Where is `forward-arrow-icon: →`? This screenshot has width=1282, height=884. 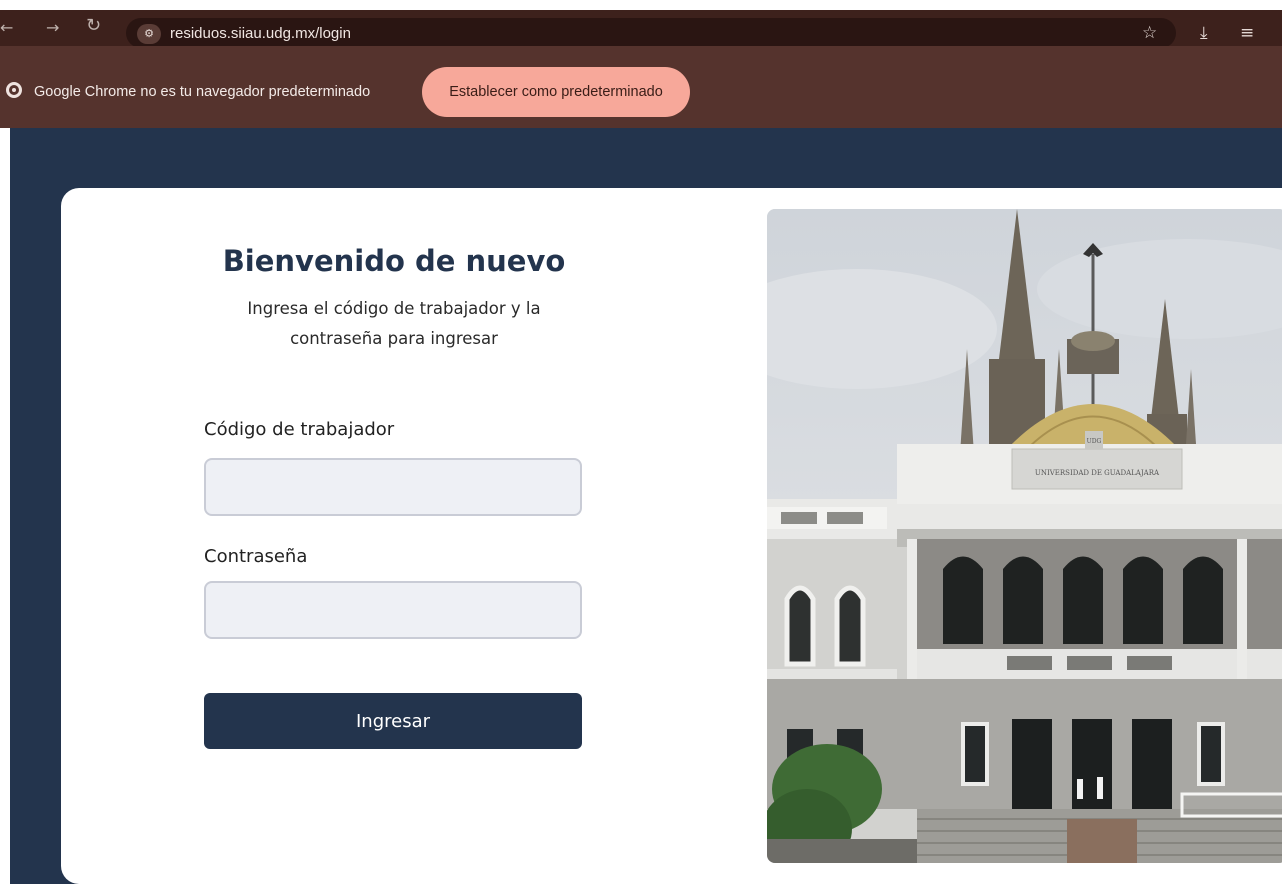 forward-arrow-icon: → is located at coordinates (52, 28).